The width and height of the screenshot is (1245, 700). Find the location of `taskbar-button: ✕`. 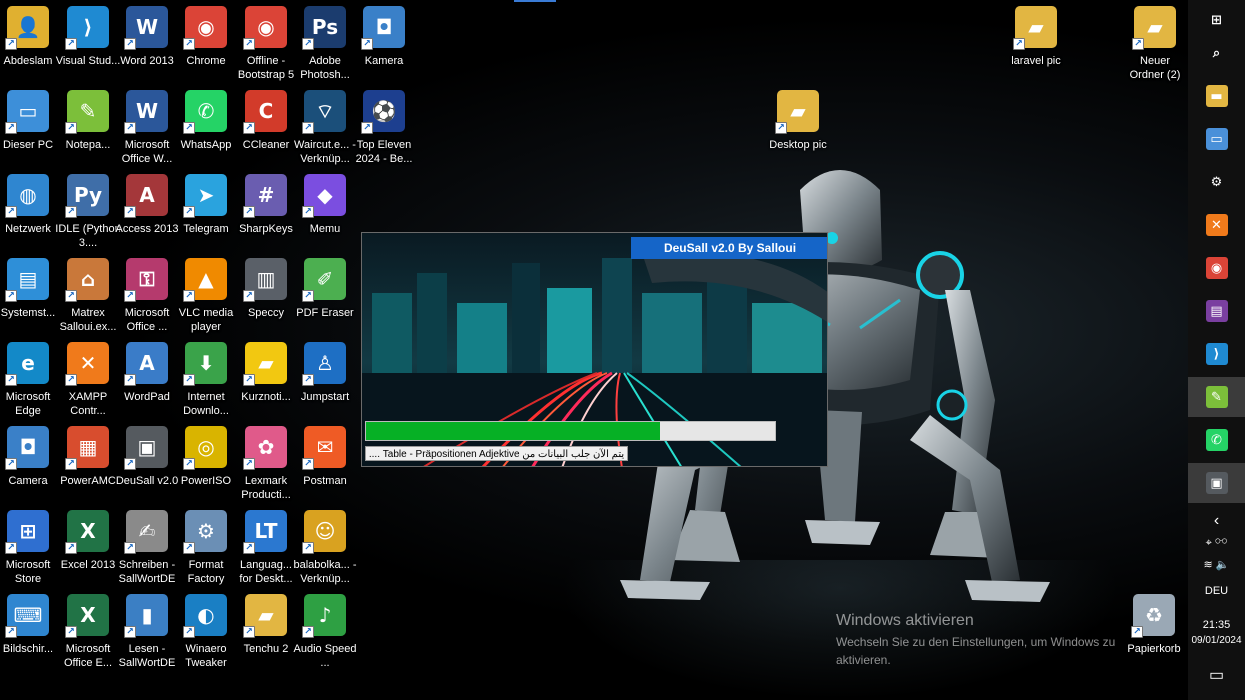

taskbar-button: ✕ is located at coordinates (1216, 225).